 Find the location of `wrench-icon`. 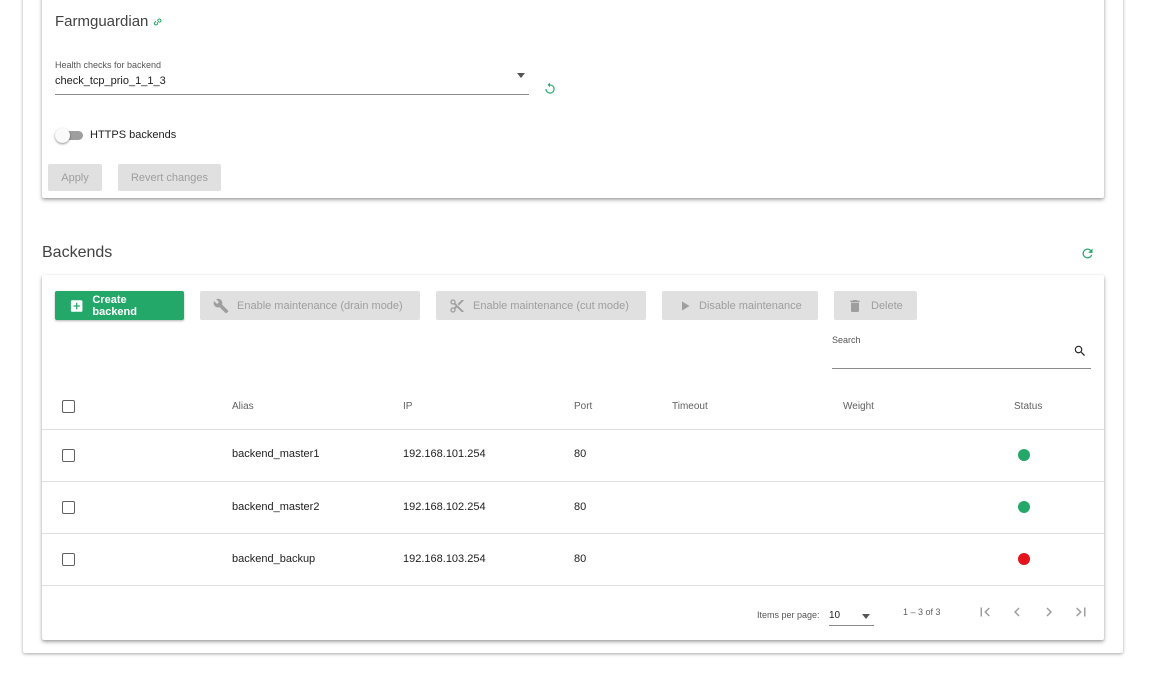

wrench-icon is located at coordinates (221, 305).